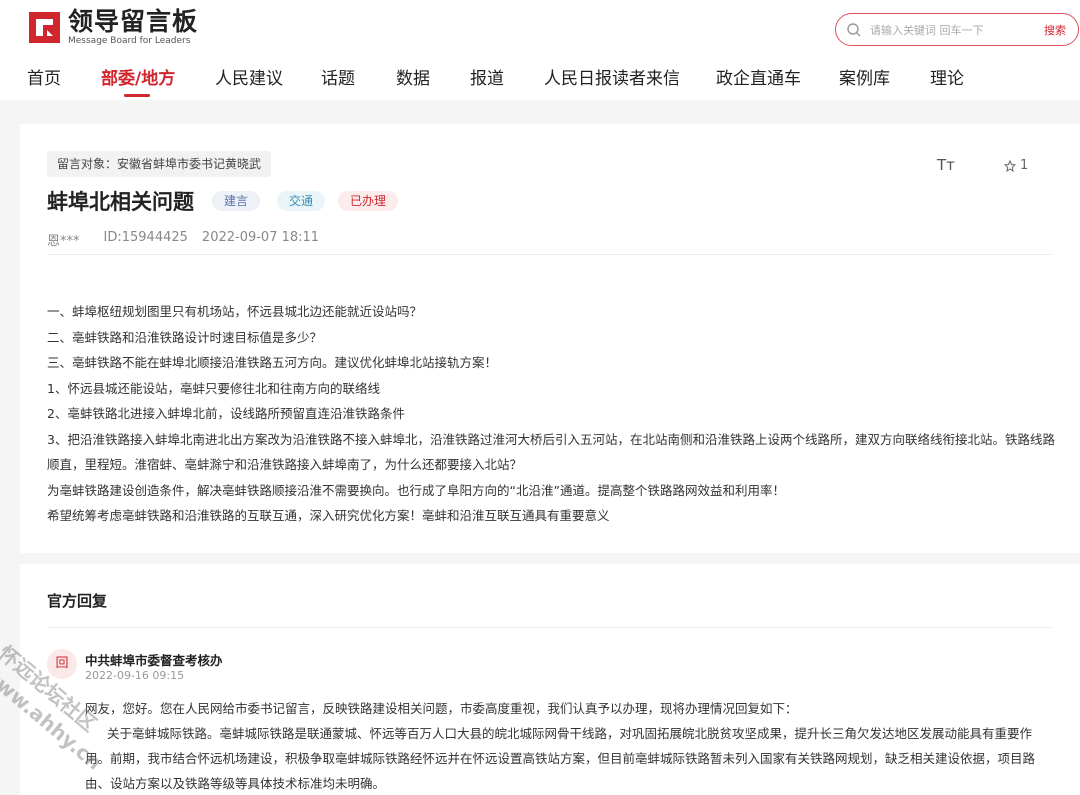 The image size is (1080, 795). What do you see at coordinates (368, 201) in the screenshot?
I see `status-badge: 已办理` at bounding box center [368, 201].